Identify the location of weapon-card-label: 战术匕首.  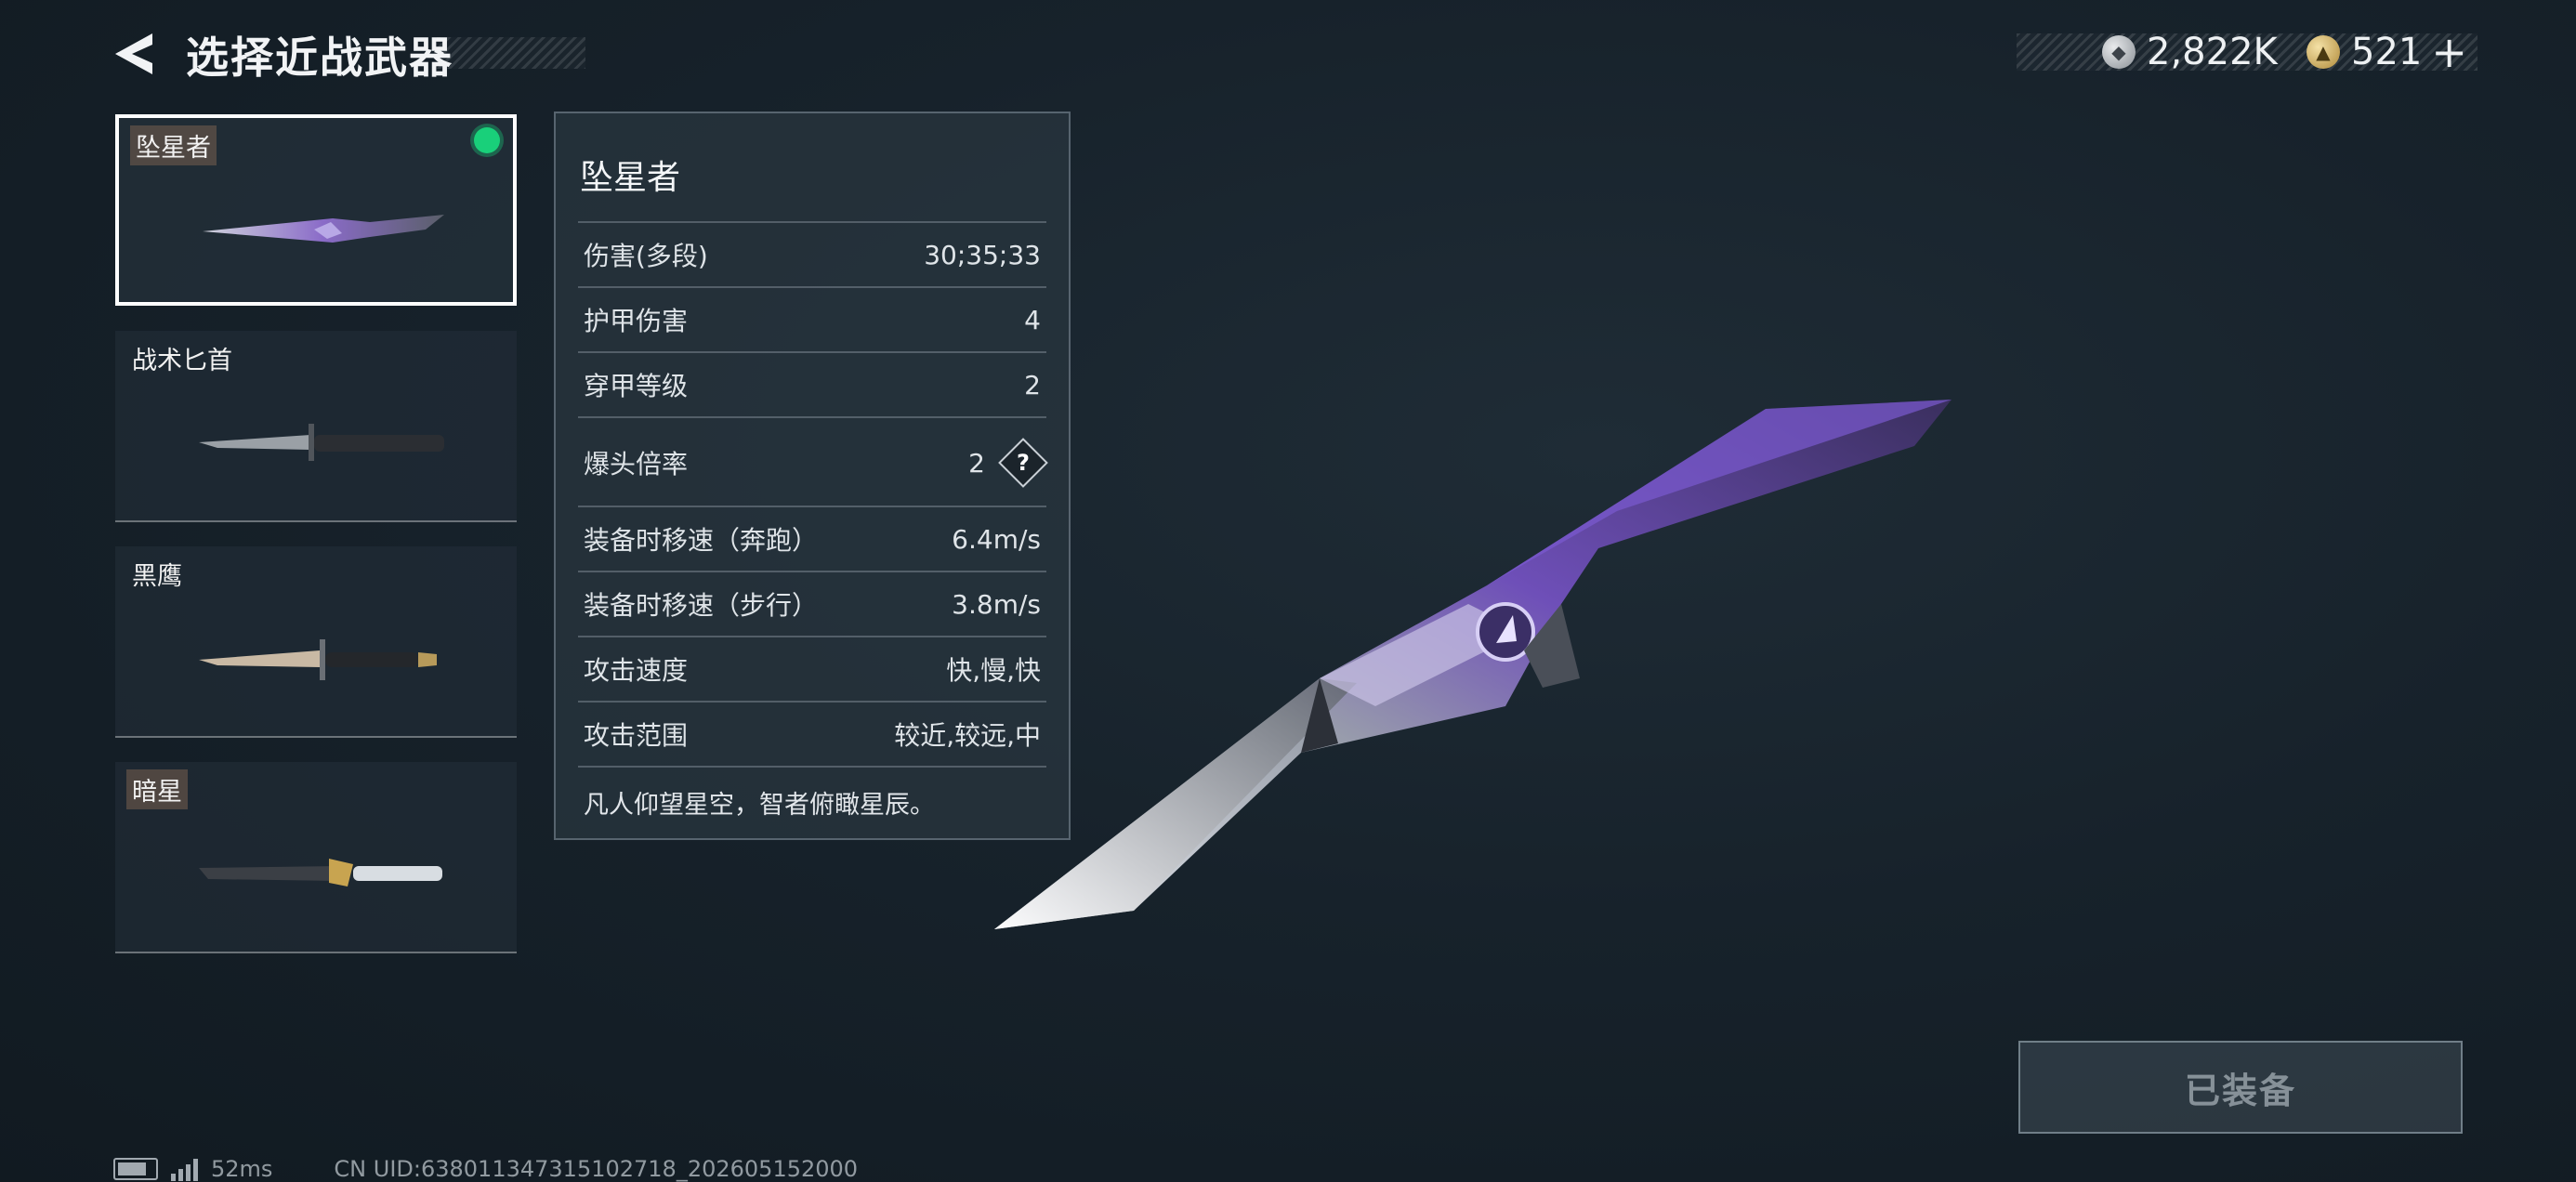
(182, 361).